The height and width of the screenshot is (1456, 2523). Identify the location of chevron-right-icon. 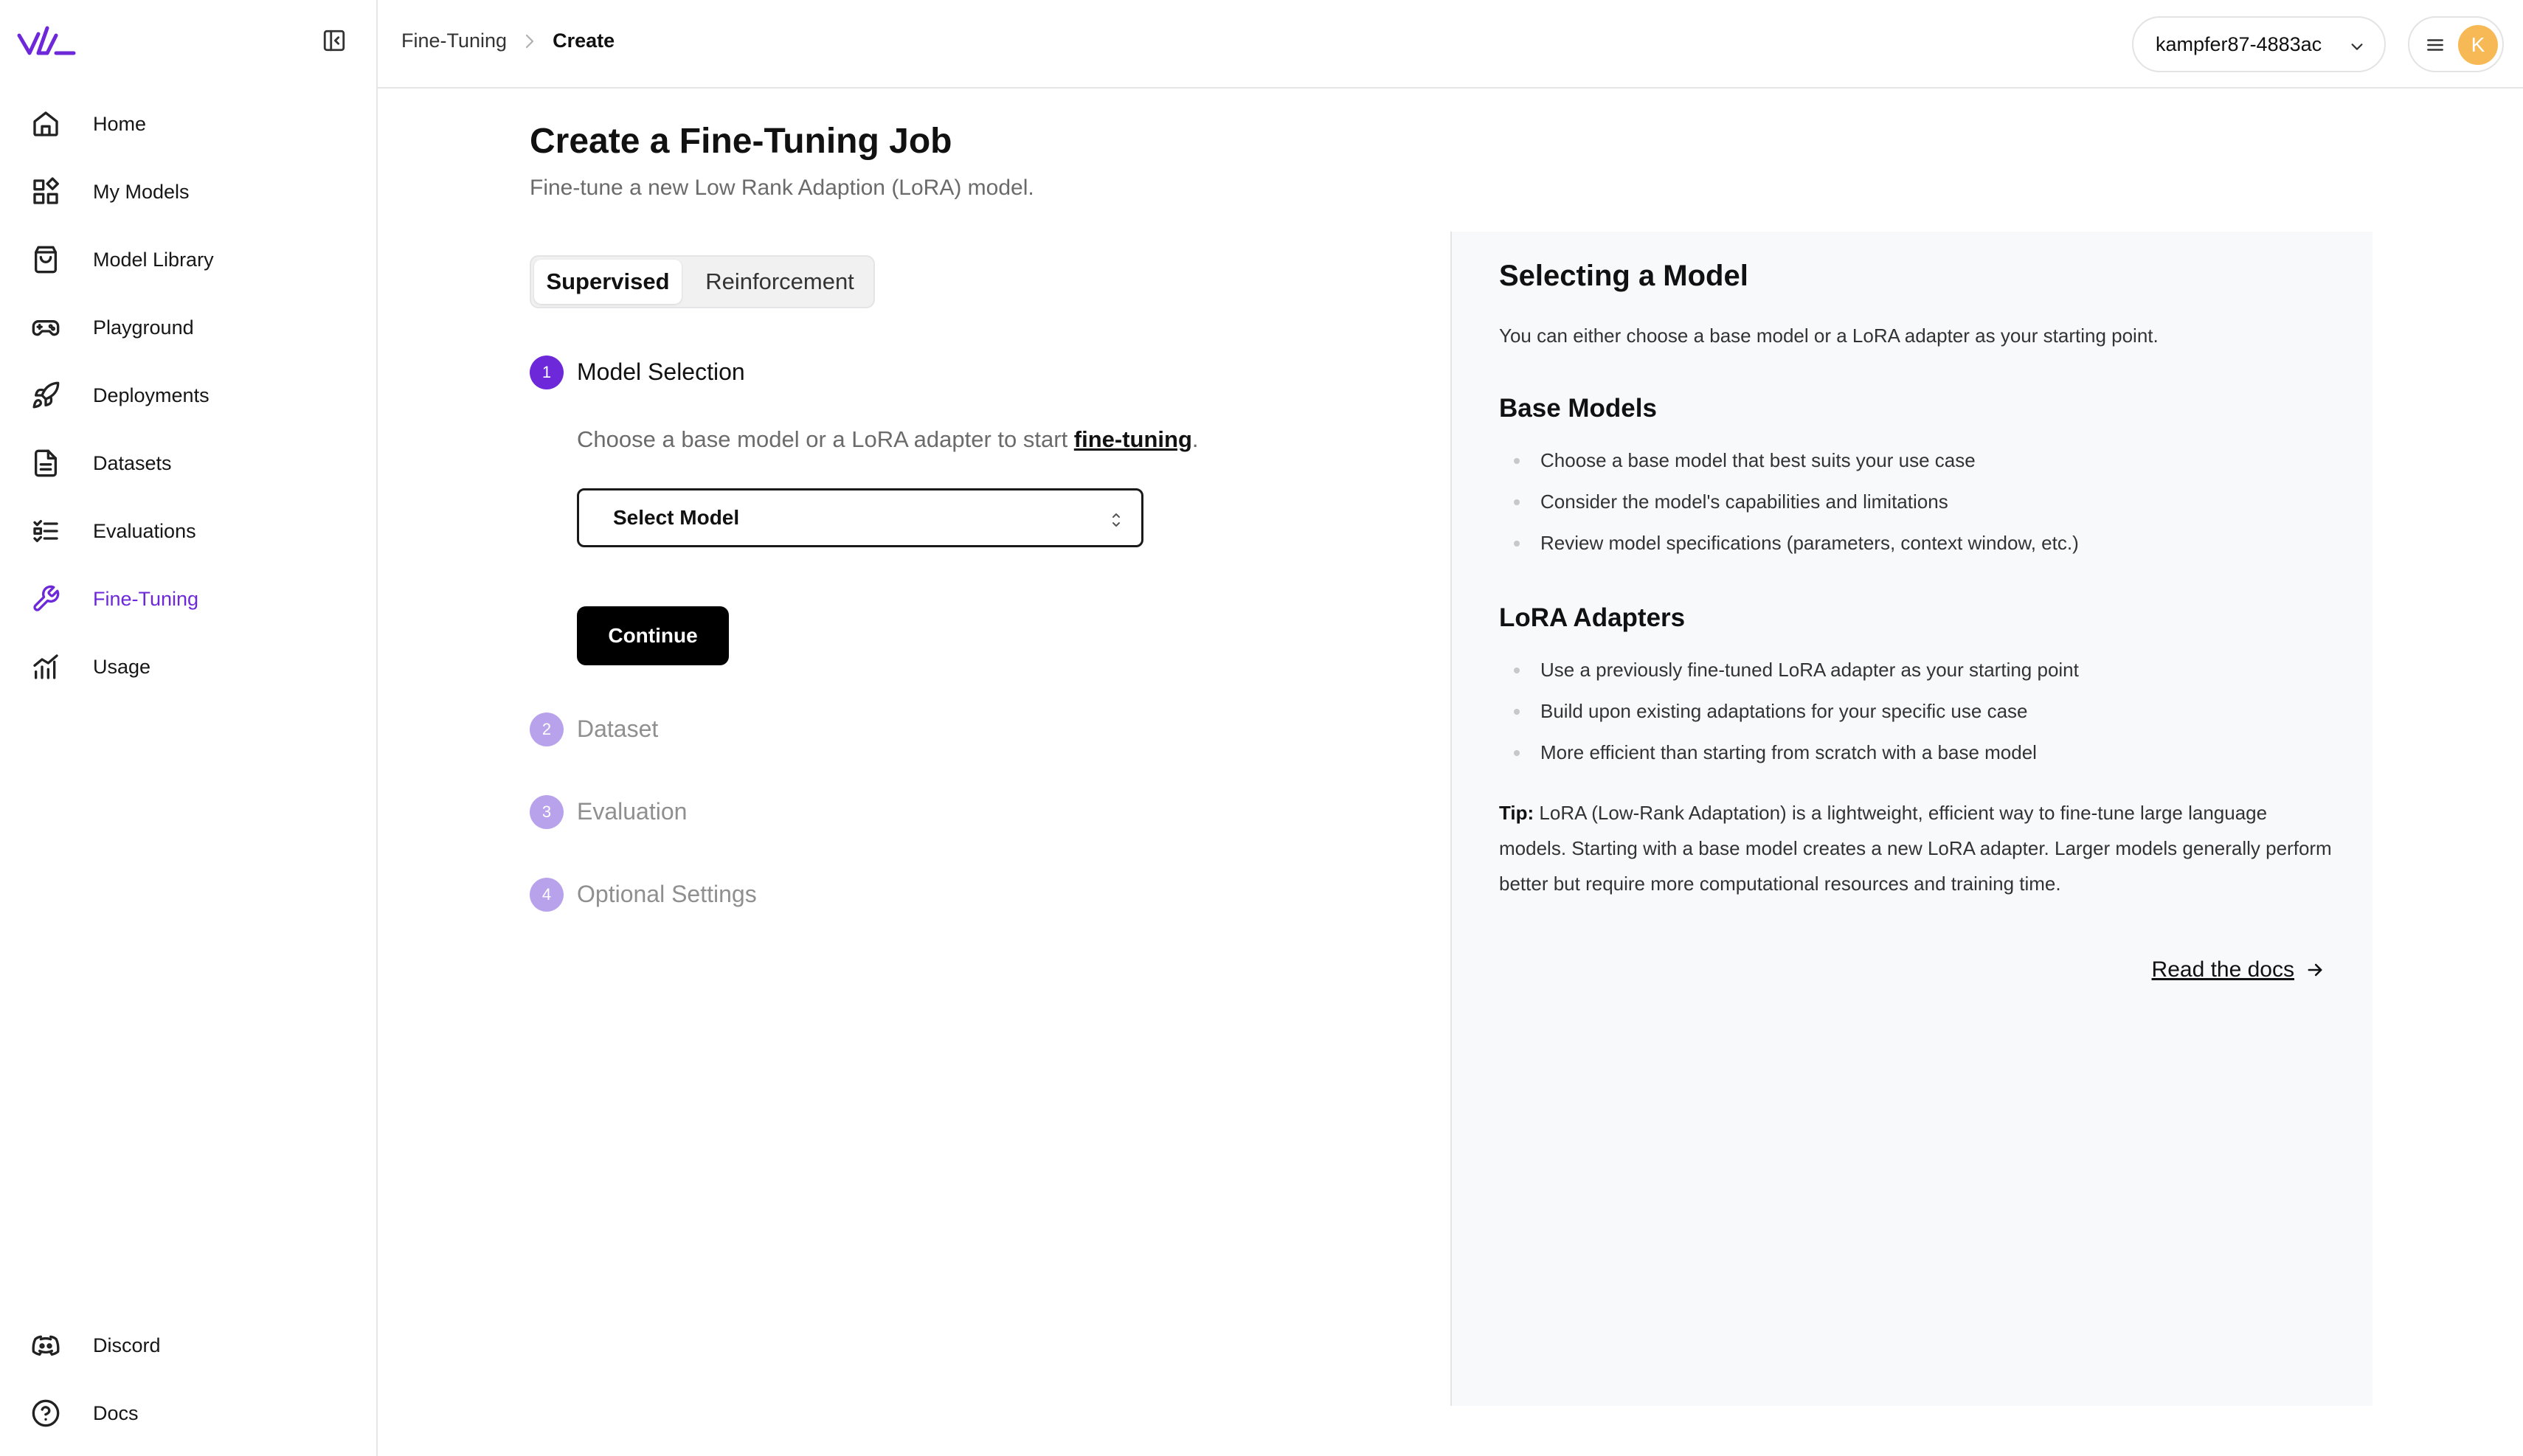
(529, 41).